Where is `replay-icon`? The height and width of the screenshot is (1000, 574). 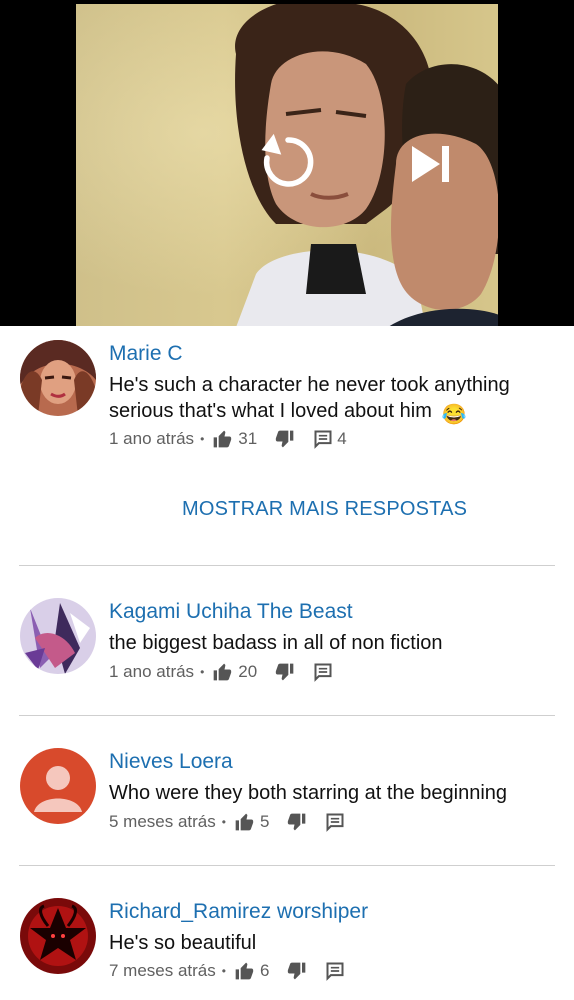 replay-icon is located at coordinates (288, 162).